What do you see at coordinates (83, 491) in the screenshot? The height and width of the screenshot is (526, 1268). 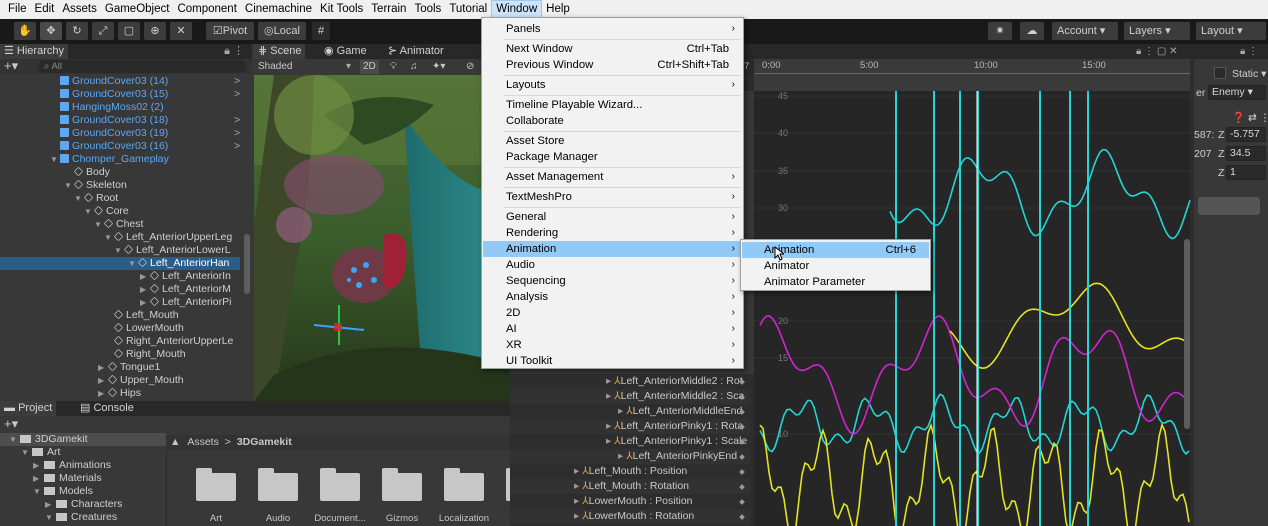 I see `project-tree-item: ▼ Models` at bounding box center [83, 491].